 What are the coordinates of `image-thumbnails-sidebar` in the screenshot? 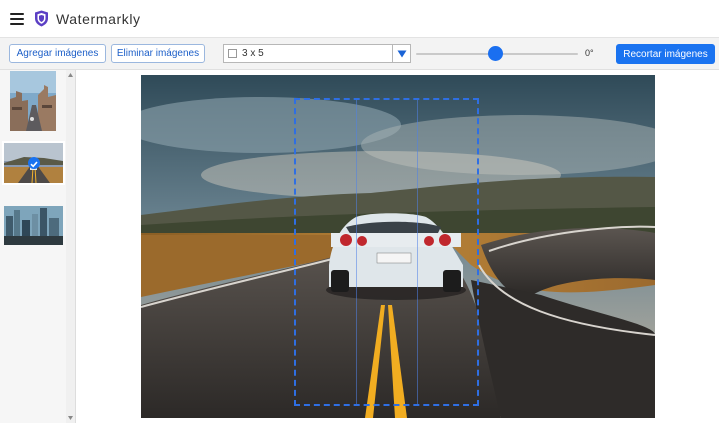 It's located at (38, 246).